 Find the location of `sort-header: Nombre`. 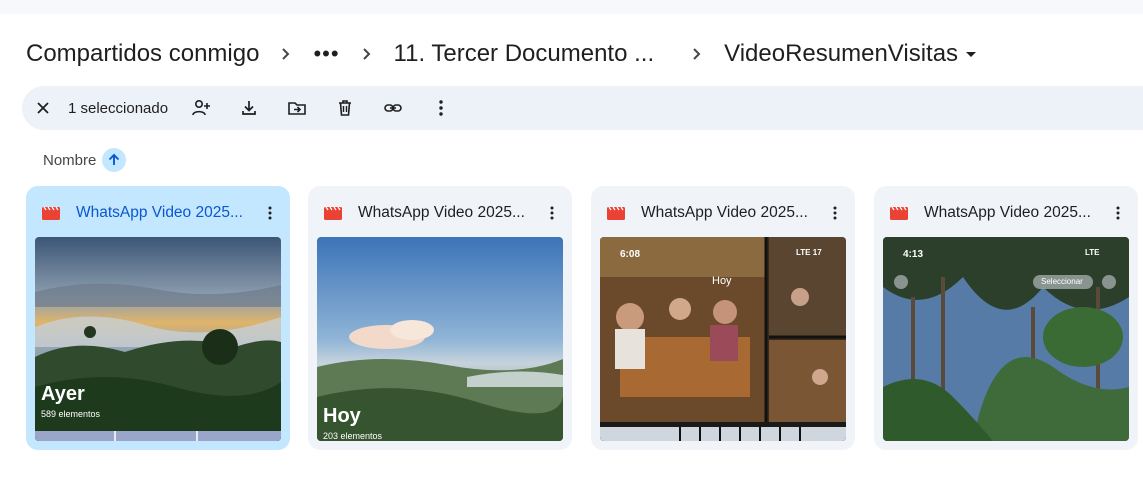

sort-header: Nombre is located at coordinates (85, 160).